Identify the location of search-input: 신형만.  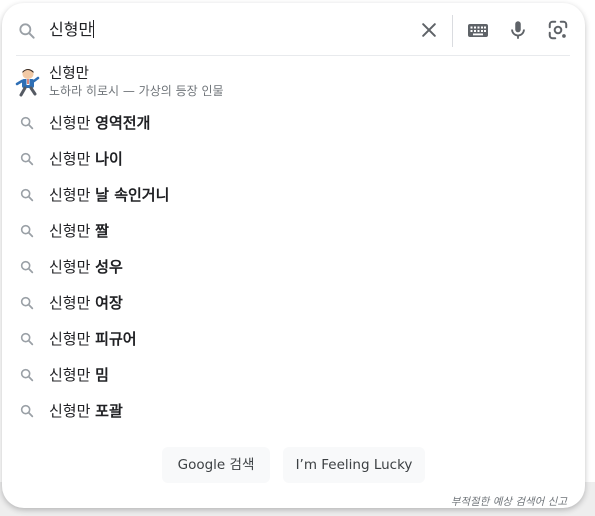
(72, 30).